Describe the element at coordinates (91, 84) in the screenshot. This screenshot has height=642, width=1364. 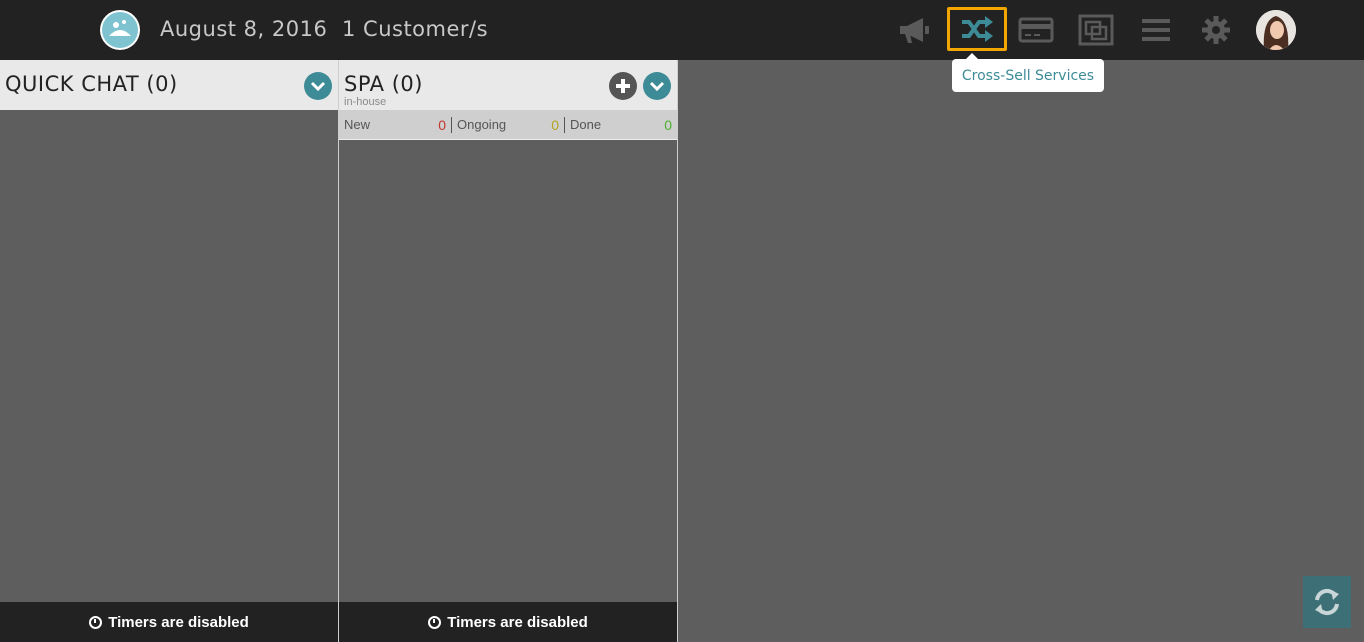
I see `quick-chat-title: QUICK CHAT (0)` at that location.